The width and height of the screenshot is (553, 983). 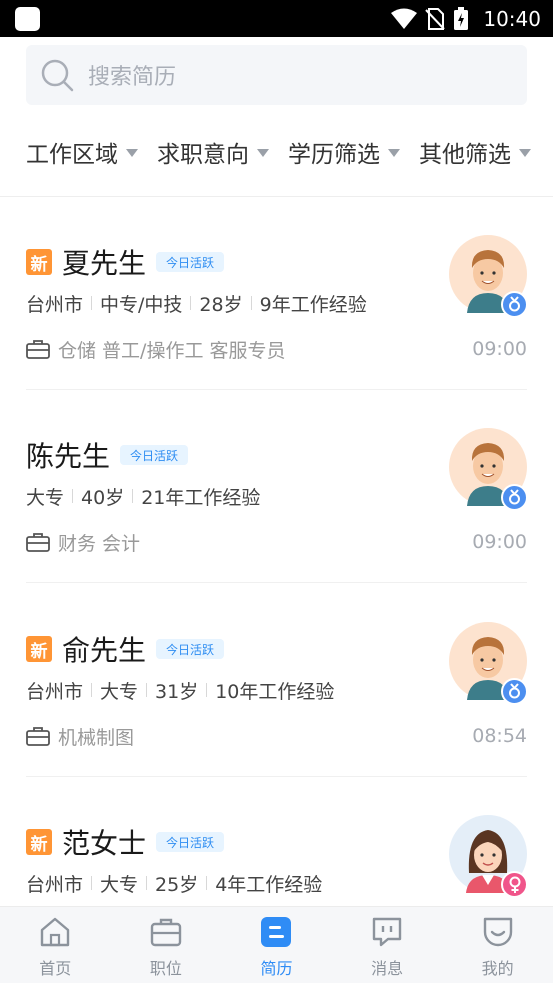 What do you see at coordinates (465, 155) in the screenshot?
I see `filter-label: 其他筛选` at bounding box center [465, 155].